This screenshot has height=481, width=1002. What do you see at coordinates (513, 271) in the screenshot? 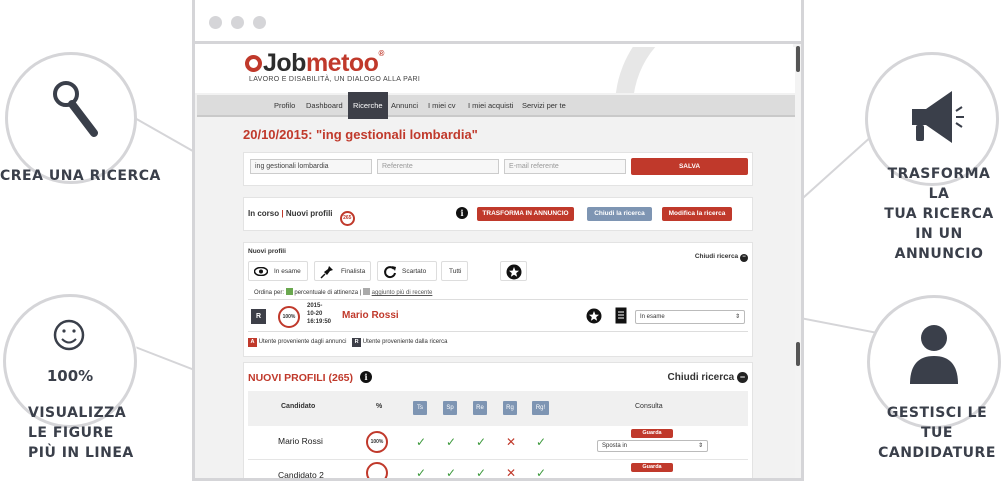
I see `tab-favorites` at bounding box center [513, 271].